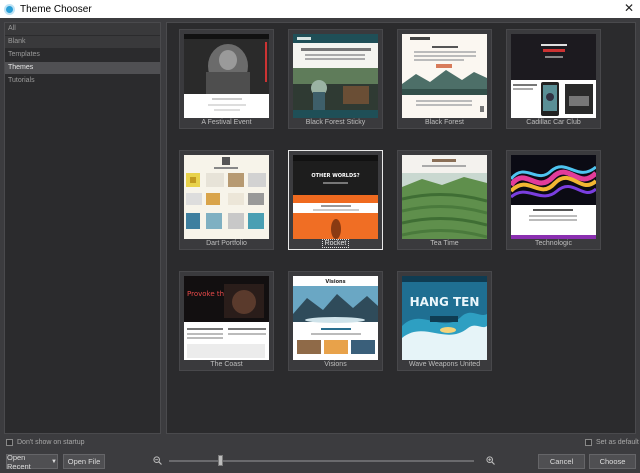  Describe the element at coordinates (32, 461) in the screenshot. I see `open-recent-button: Open Recent ▼` at that location.